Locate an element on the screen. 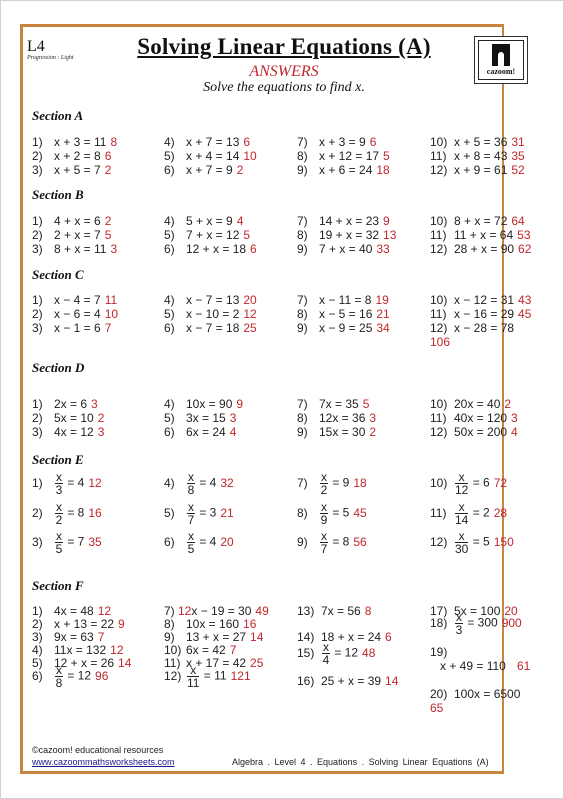 This screenshot has height=799, width=564. answer: 4 is located at coordinates (233, 432).